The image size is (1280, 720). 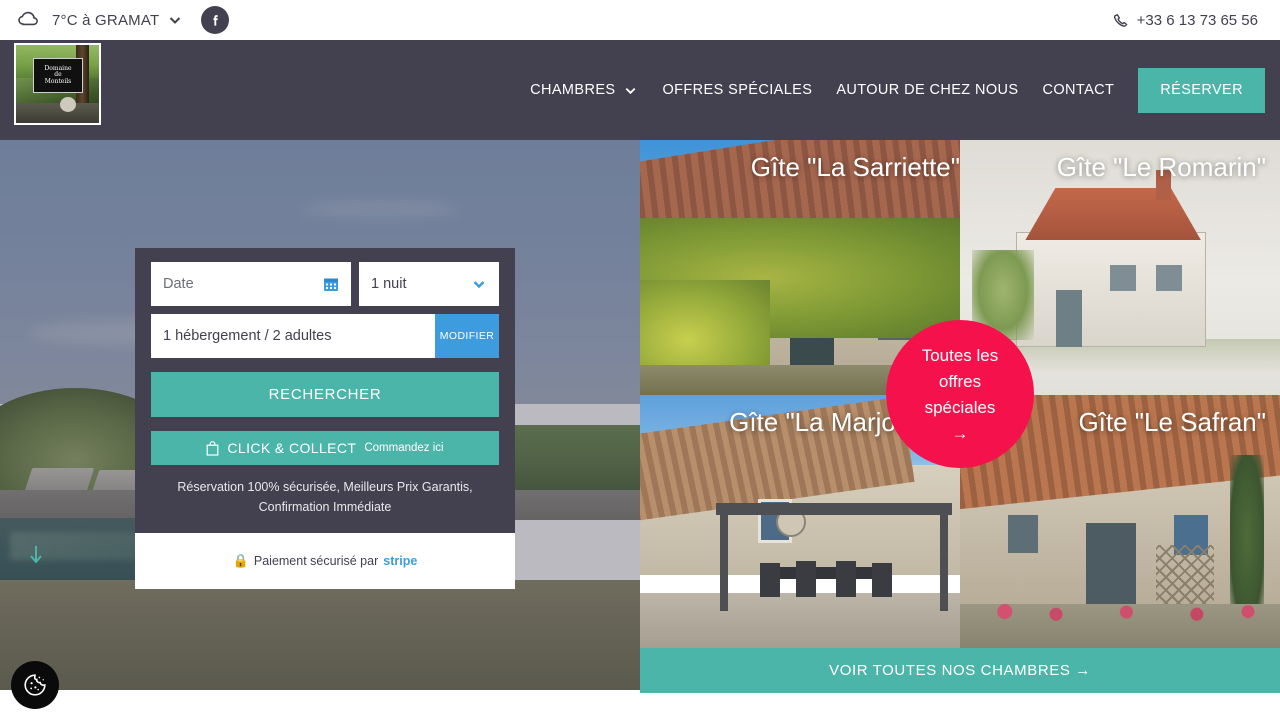 What do you see at coordinates (58, 75) in the screenshot?
I see `logo-plaque: Domaine de Monteils` at bounding box center [58, 75].